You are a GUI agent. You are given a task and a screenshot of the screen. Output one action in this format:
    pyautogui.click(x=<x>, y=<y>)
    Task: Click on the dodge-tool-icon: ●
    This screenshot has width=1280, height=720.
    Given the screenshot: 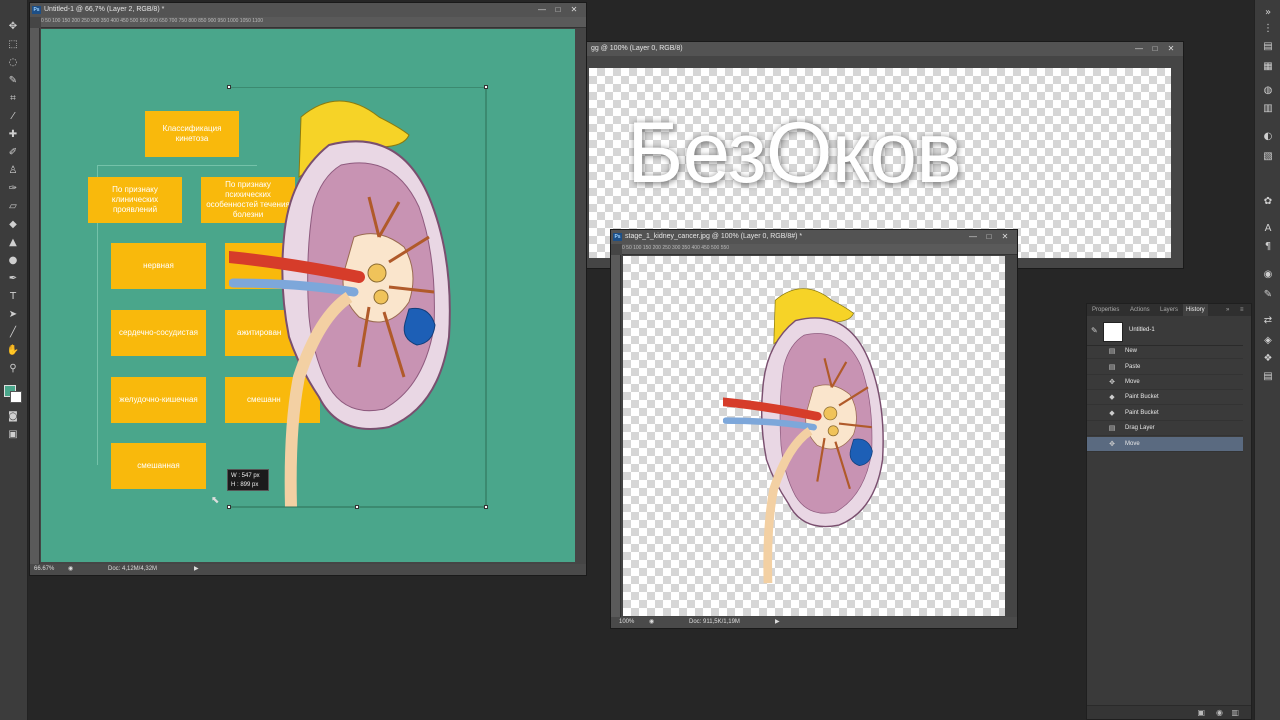 What is the action you would take?
    pyautogui.click(x=13, y=261)
    